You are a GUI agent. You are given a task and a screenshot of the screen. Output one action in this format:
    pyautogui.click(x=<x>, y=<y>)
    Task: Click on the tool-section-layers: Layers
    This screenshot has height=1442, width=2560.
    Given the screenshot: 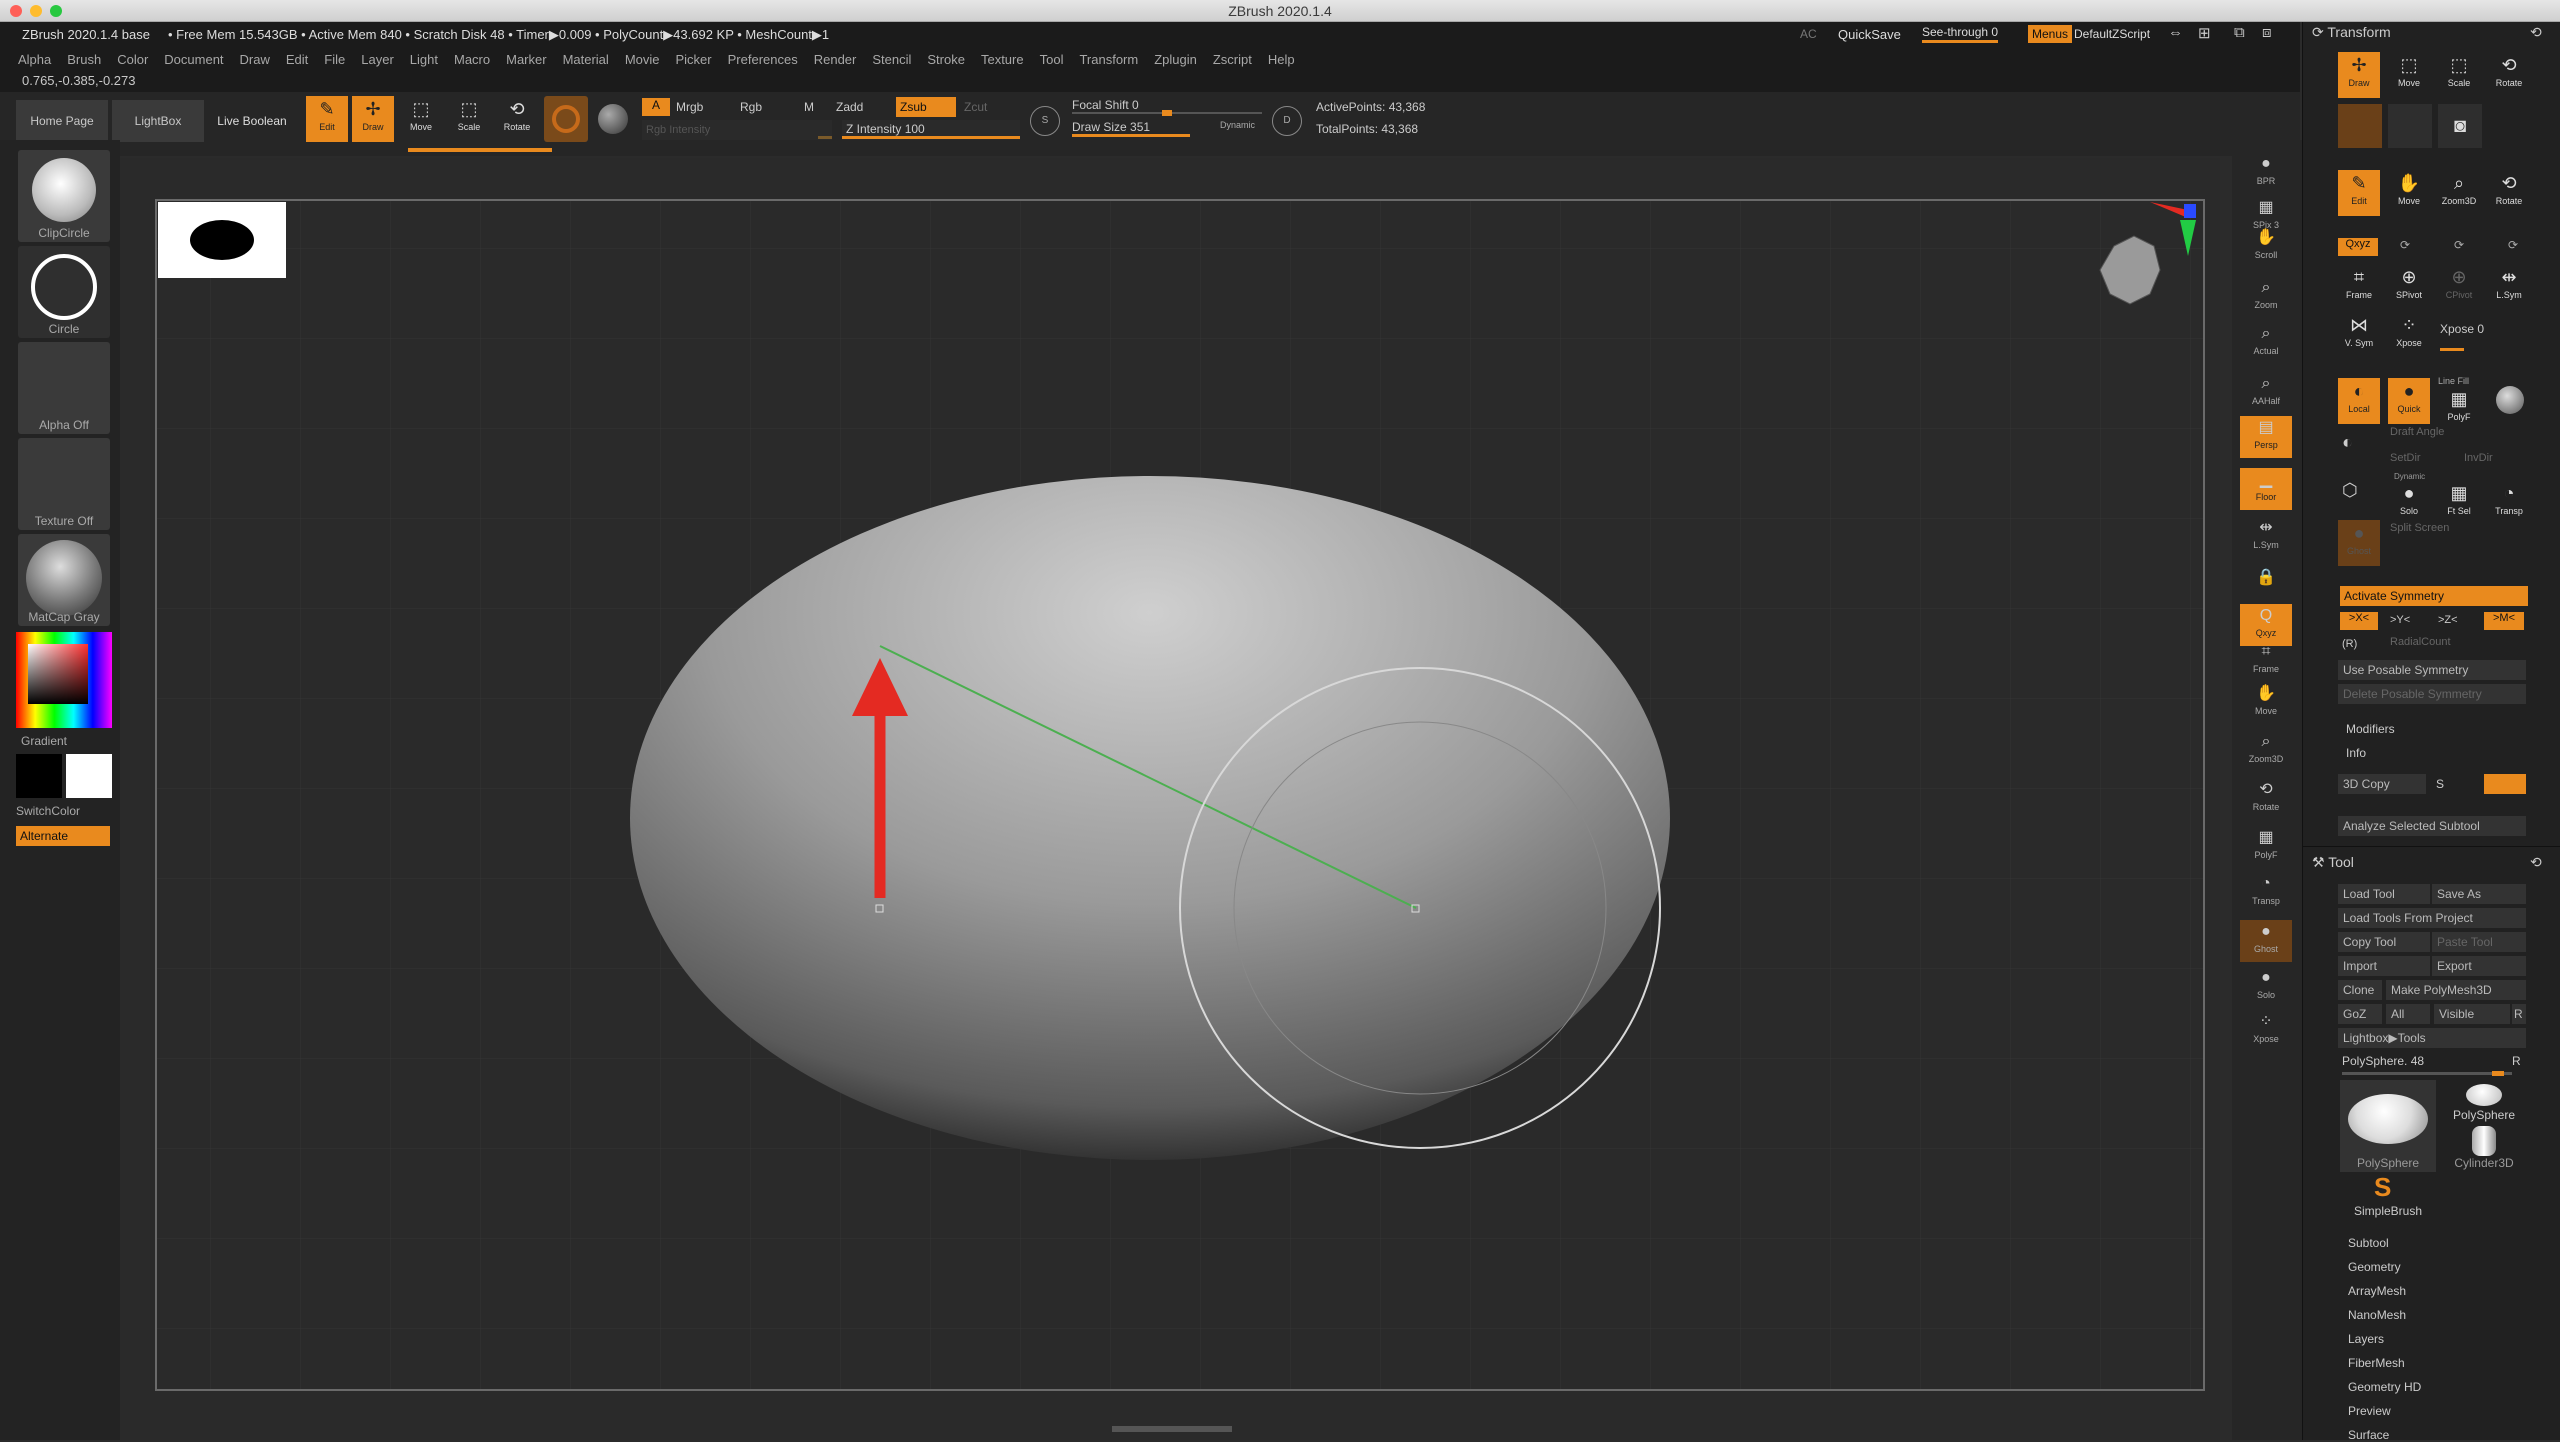 What is the action you would take?
    pyautogui.click(x=2366, y=1339)
    